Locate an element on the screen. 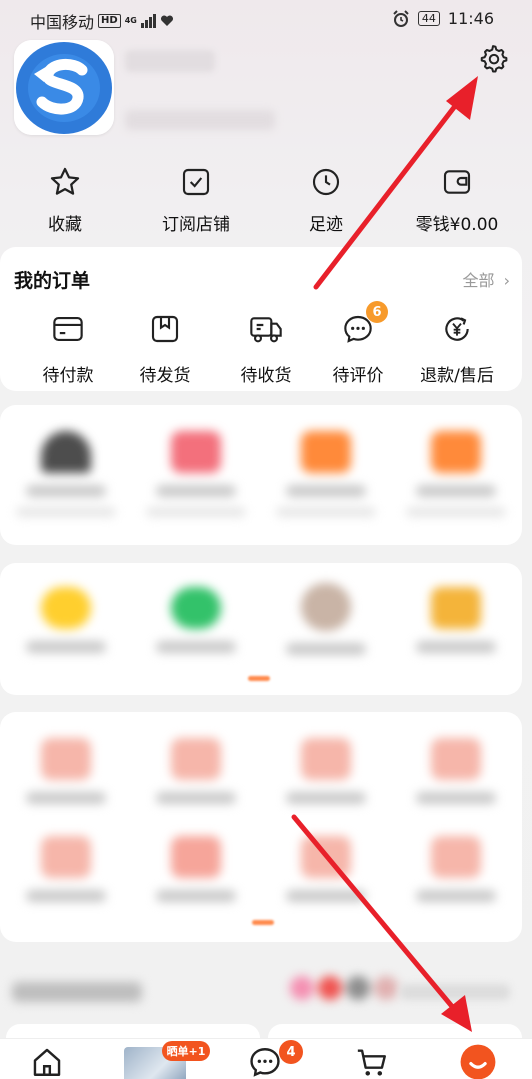  hd-icon: HD is located at coordinates (109, 21).